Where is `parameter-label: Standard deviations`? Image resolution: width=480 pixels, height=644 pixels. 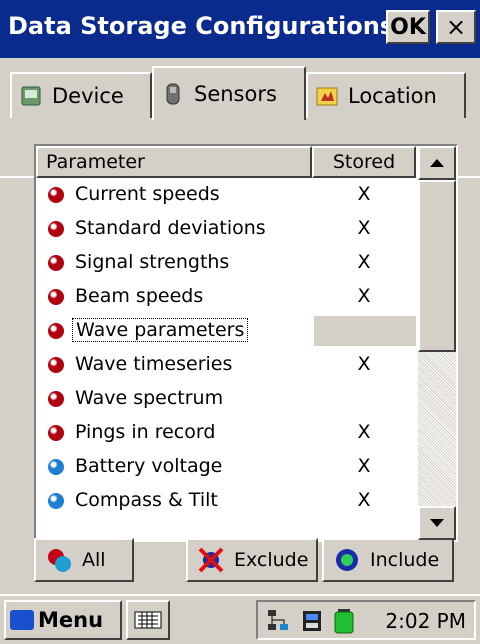
parameter-label: Standard deviations is located at coordinates (170, 228).